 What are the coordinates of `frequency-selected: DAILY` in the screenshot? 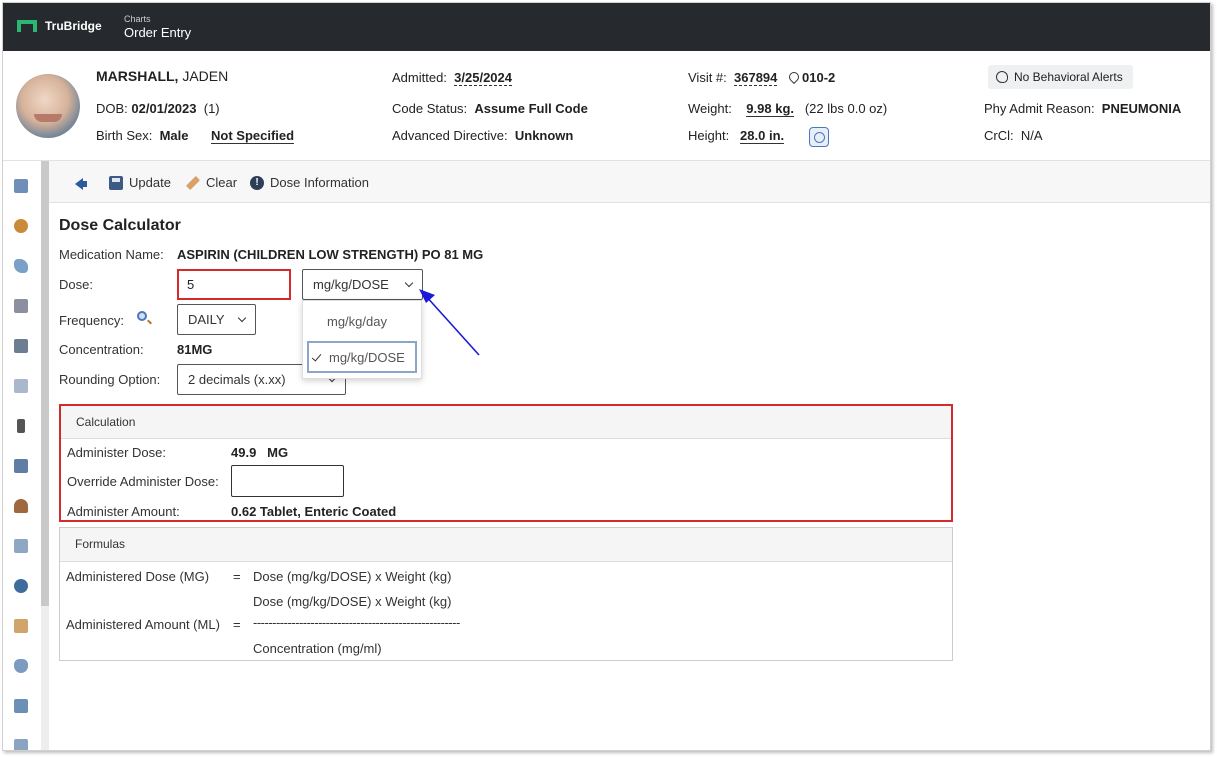 It's located at (206, 319).